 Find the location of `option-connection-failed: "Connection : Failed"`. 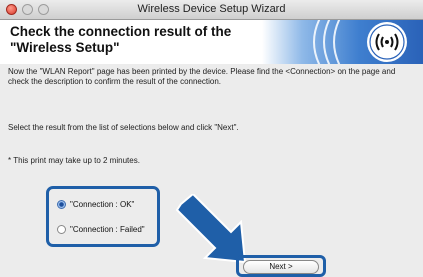

option-connection-failed: "Connection : Failed" is located at coordinates (101, 229).